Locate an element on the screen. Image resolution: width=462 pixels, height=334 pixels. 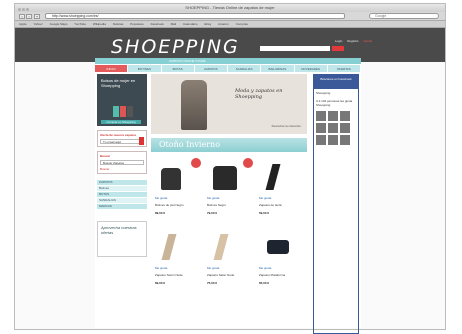
forward-button: › is located at coordinates (29, 16).